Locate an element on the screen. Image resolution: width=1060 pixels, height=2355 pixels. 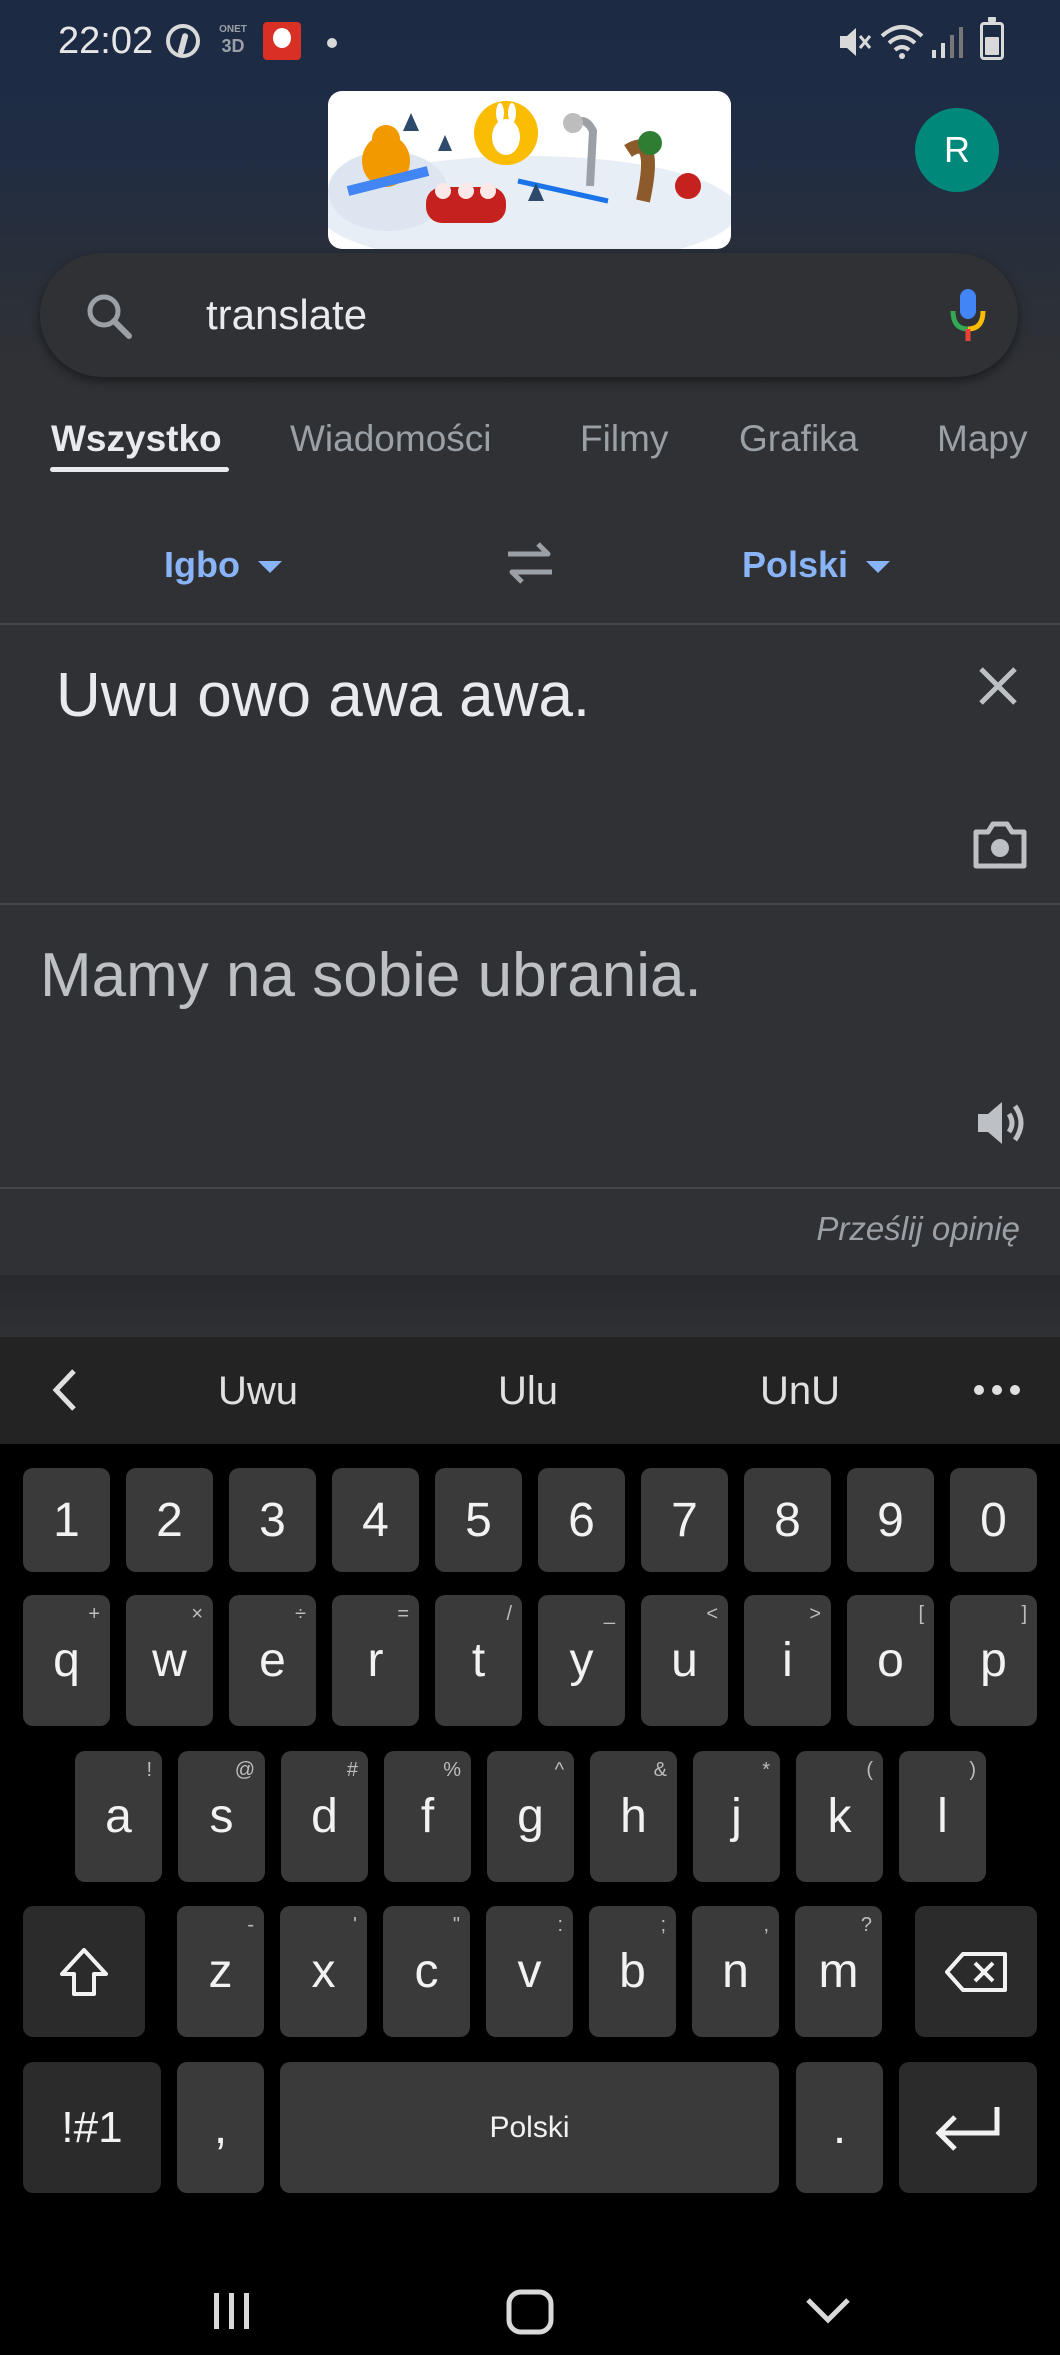
suggestion-3: UnU is located at coordinates (800, 1391).